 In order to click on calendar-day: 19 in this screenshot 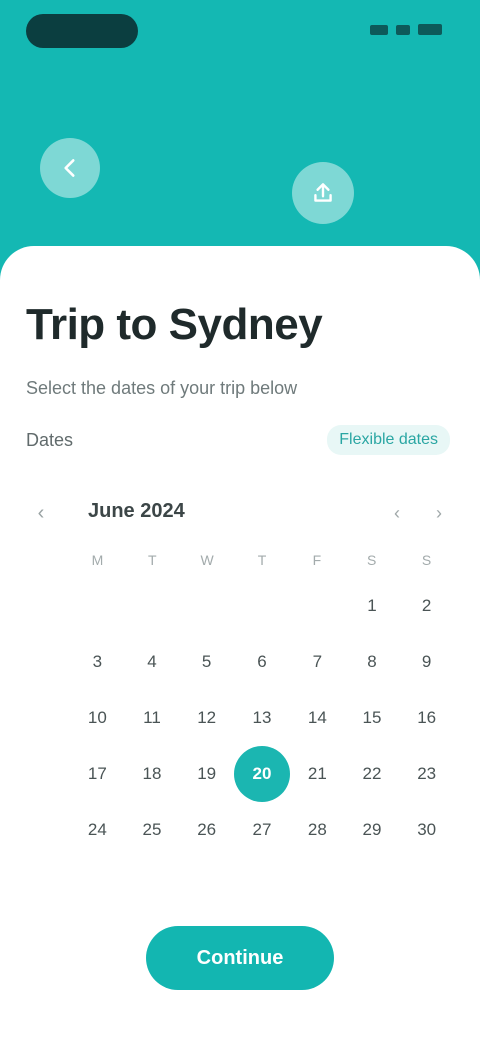, I will do `click(206, 774)`.